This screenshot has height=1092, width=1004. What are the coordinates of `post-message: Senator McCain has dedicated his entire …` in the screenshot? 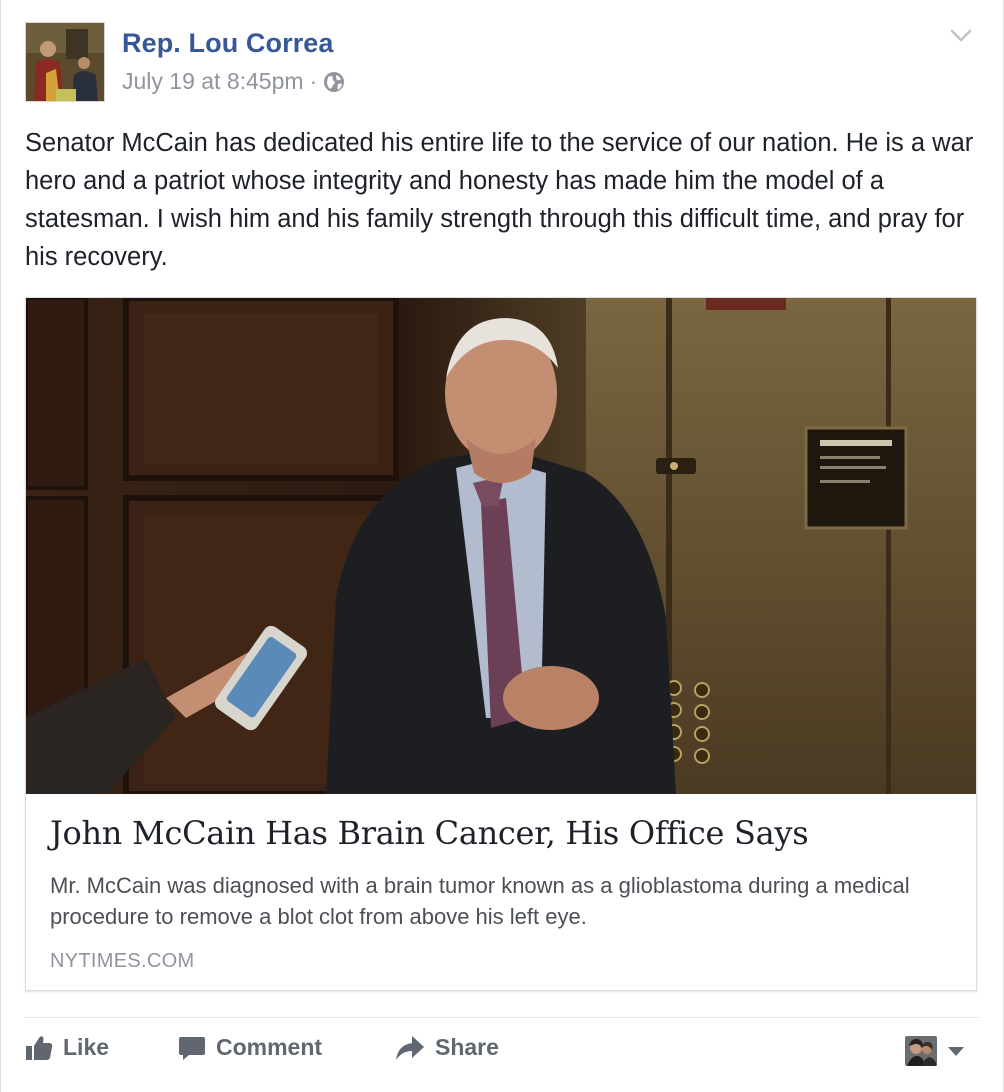 It's located at (499, 200).